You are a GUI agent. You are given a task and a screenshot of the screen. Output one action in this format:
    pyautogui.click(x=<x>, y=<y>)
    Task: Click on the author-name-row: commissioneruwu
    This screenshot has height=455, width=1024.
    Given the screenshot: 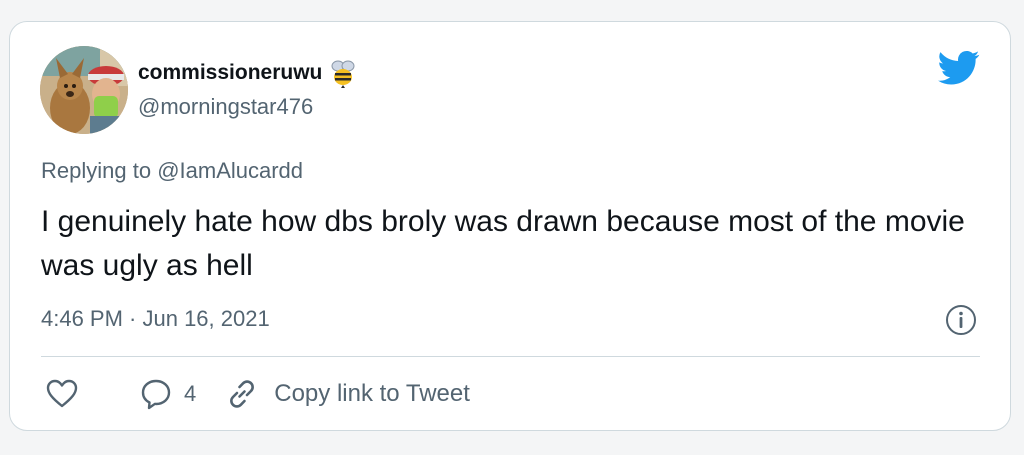 What is the action you would take?
    pyautogui.click(x=248, y=73)
    